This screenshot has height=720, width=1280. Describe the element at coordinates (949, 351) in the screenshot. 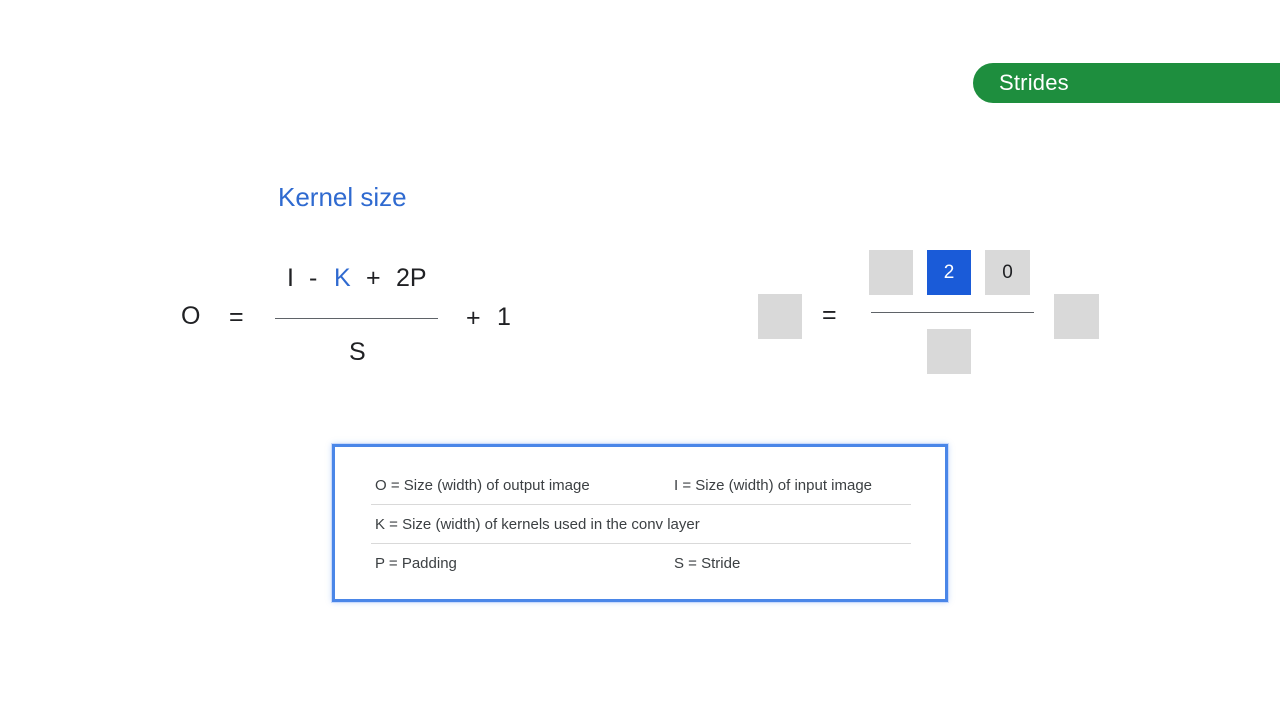

I see `stride-value-box` at that location.